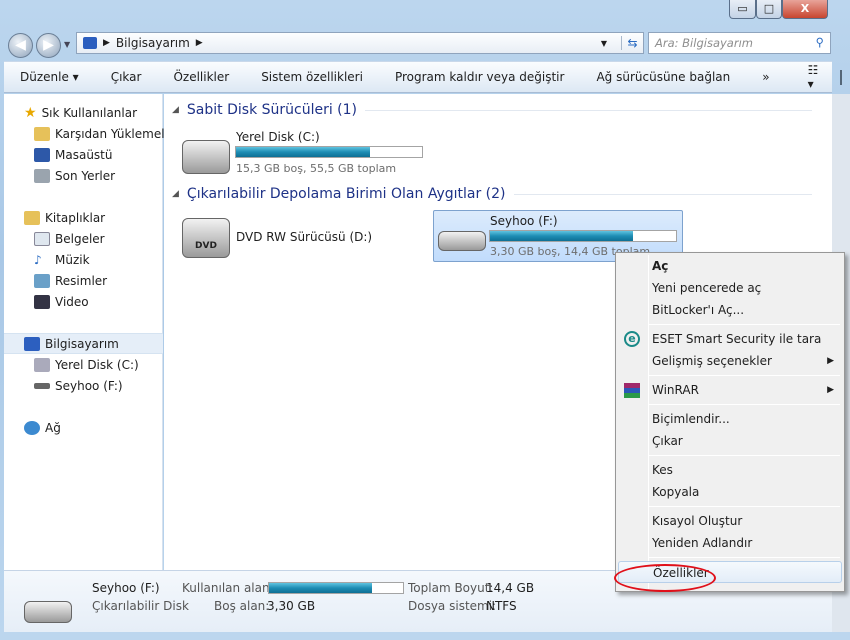 The image size is (850, 640). What do you see at coordinates (730, 390) in the screenshot?
I see `menu-winrar: WinRAR ▶` at bounding box center [730, 390].